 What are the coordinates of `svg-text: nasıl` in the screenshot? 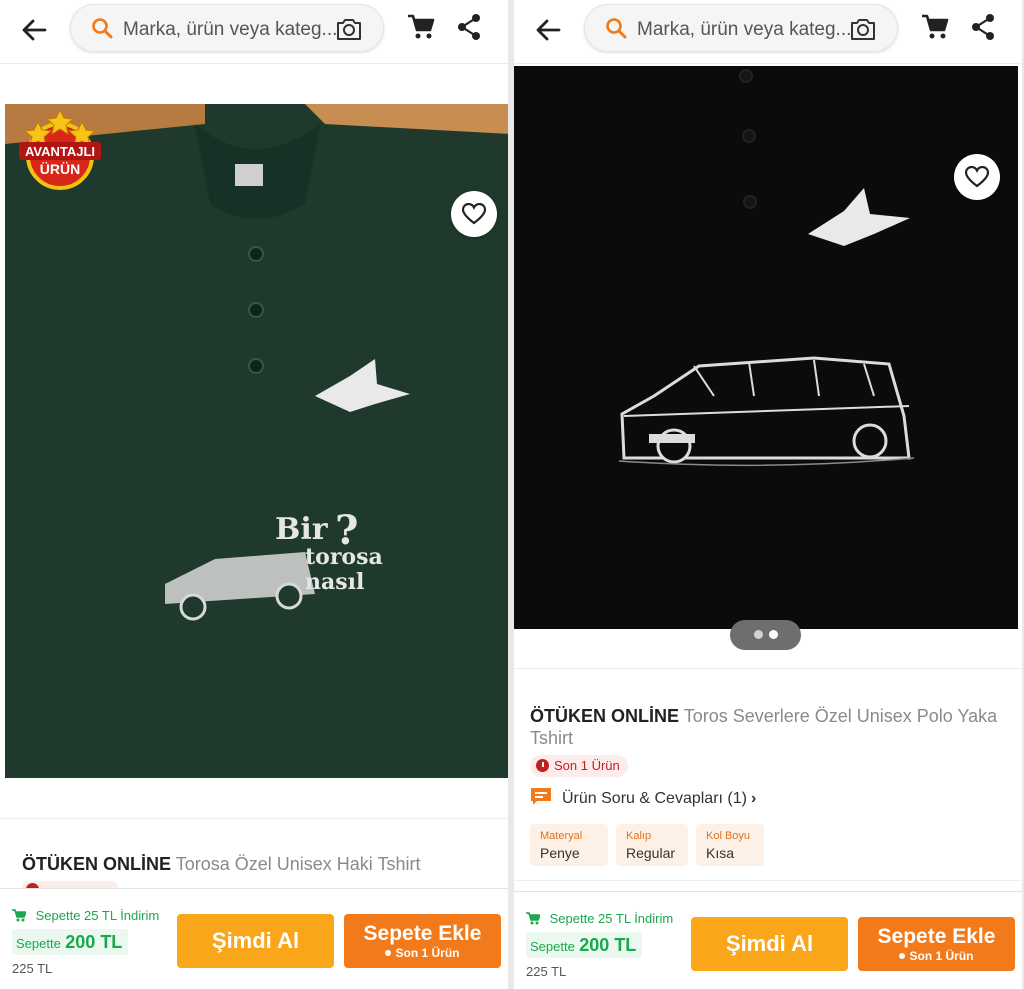 It's located at (334, 582).